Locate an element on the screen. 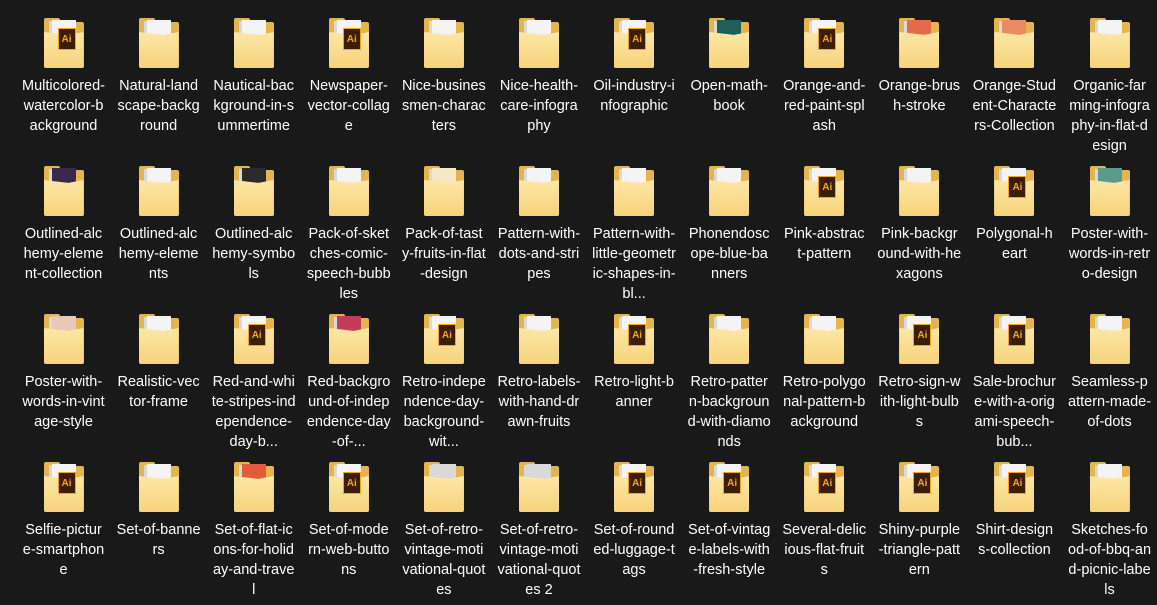  folder-item: Nautical-background-in-summertime is located at coordinates (253, 82).